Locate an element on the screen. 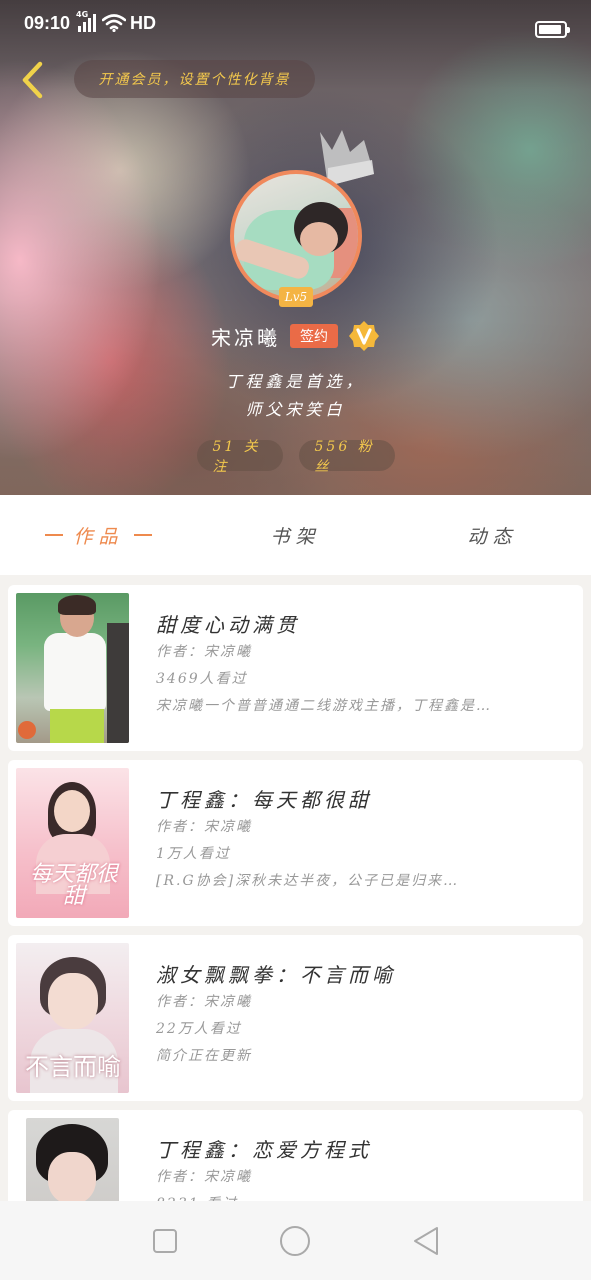 The height and width of the screenshot is (1280, 591). system-nav-bar is located at coordinates (295, 1240).